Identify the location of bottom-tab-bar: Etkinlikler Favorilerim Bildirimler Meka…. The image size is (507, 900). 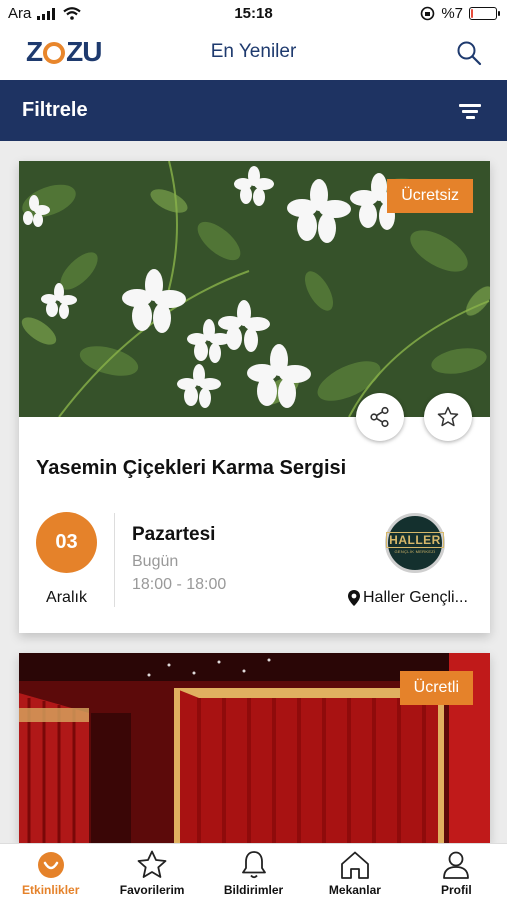
(253, 871).